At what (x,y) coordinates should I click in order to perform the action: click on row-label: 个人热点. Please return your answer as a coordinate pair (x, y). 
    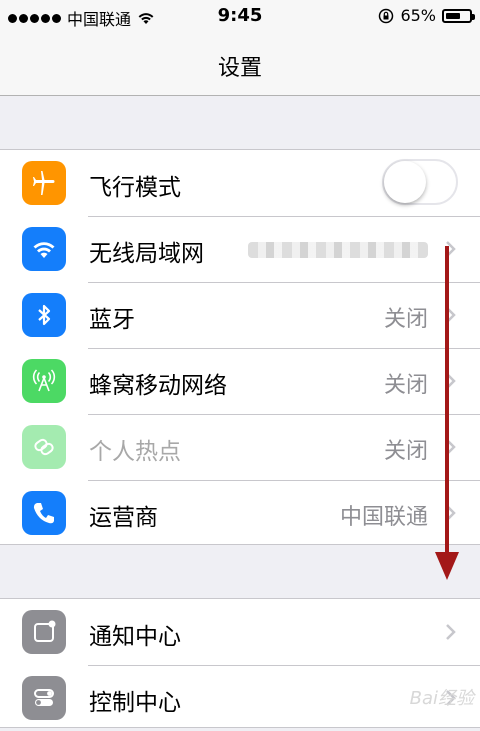
    Looking at the image, I should click on (135, 452).